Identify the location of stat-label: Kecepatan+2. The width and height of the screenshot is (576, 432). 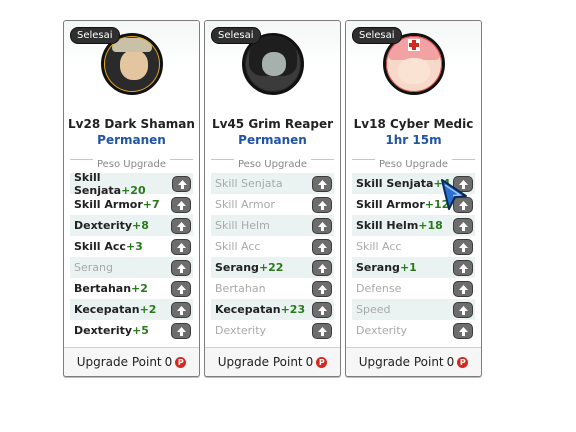
(115, 309).